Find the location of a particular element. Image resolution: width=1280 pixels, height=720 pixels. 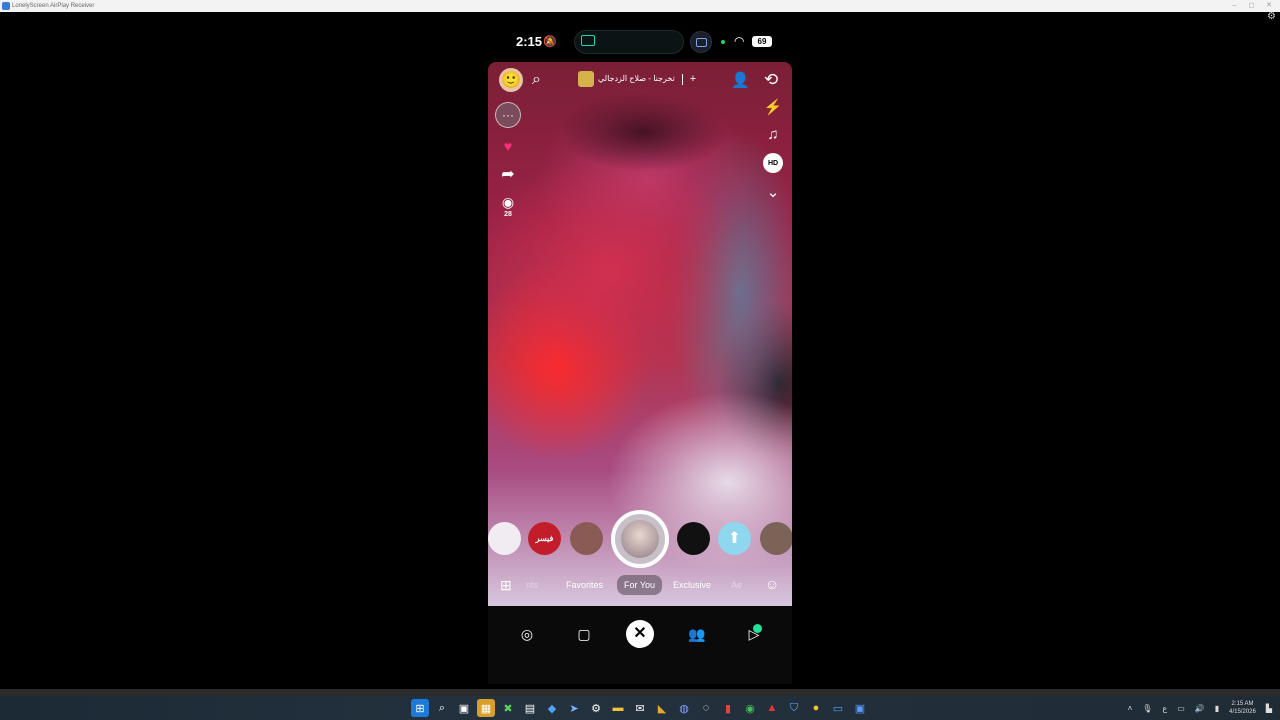

window-titlebar: LonelyScreen AirPlay Receiver – ◻ ✕ is located at coordinates (640, 6).